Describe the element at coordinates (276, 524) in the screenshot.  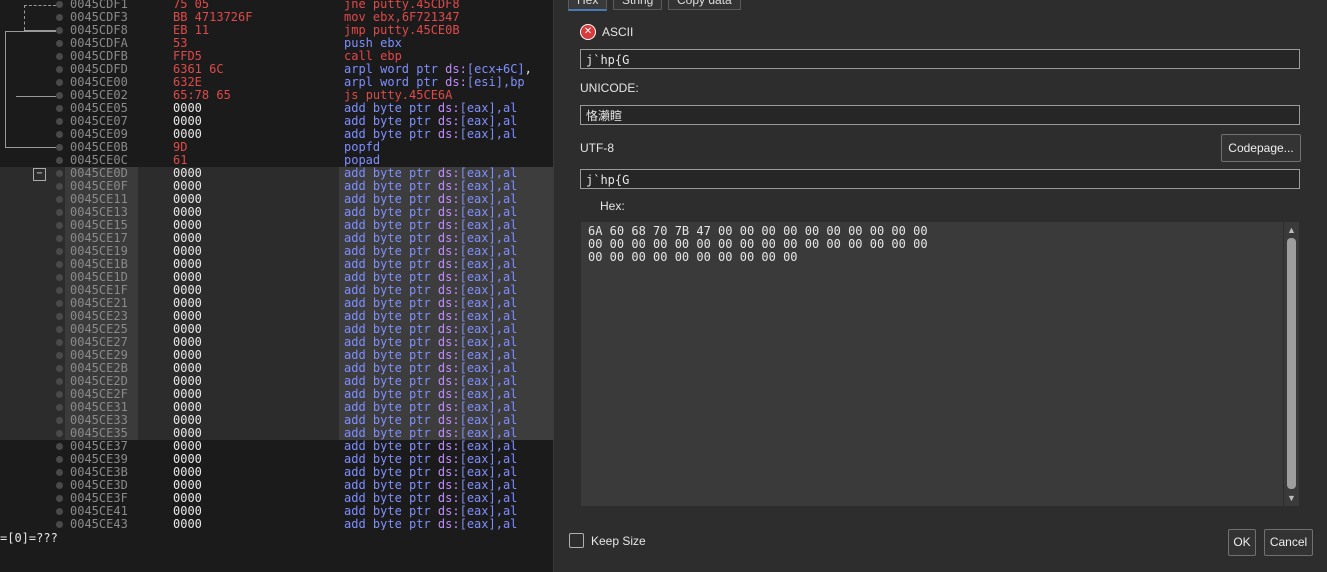
I see `table-row: 0045CE43 0000 add byte ptr ds:[eax],al` at that location.